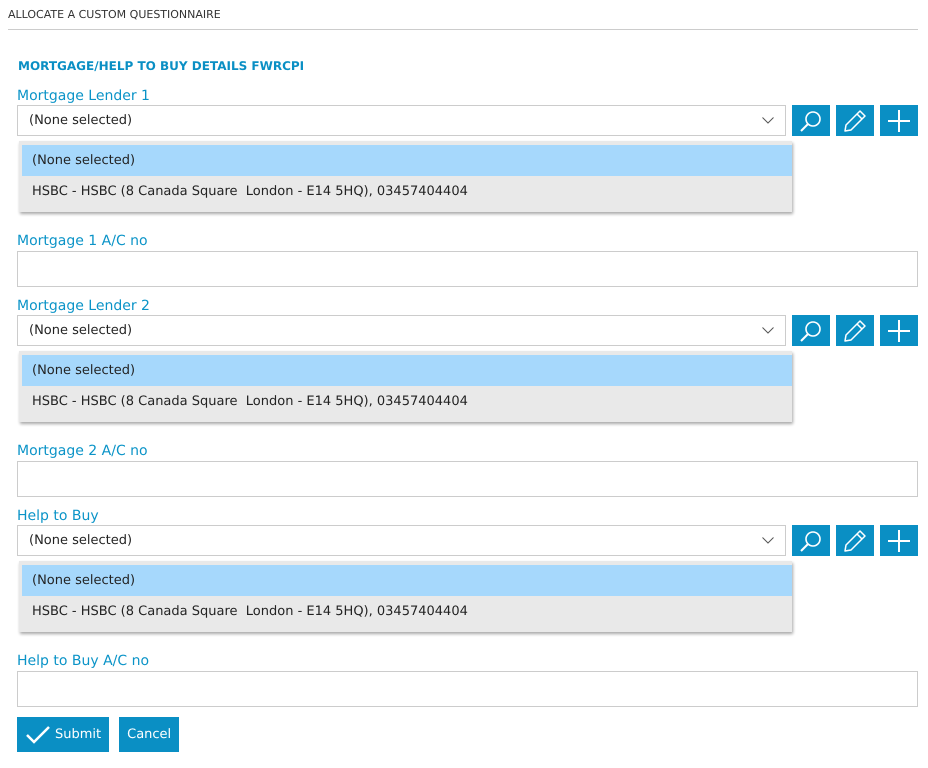  Describe the element at coordinates (162, 67) in the screenshot. I see `section-heading: MORTGAGE/HELP TO BUY DETAILS FWRCPI` at that location.